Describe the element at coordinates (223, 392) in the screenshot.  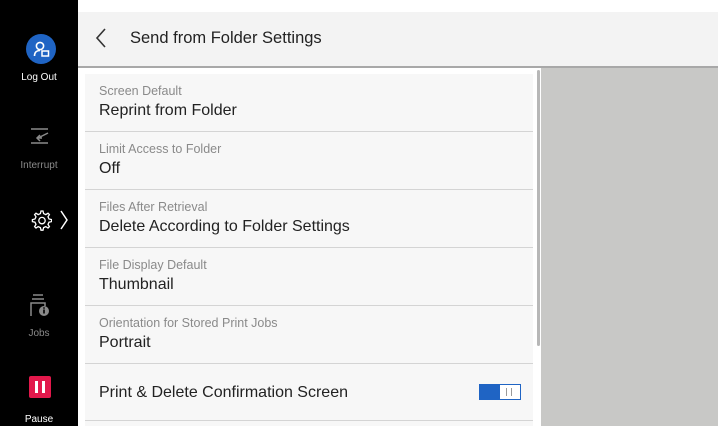
I see `setting-label: Print & Delete Confirmation Screen` at that location.